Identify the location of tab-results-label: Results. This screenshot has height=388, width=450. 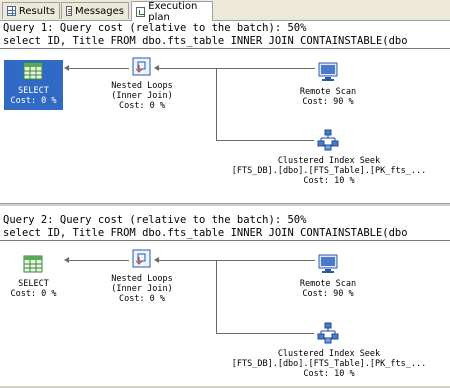
(36, 11).